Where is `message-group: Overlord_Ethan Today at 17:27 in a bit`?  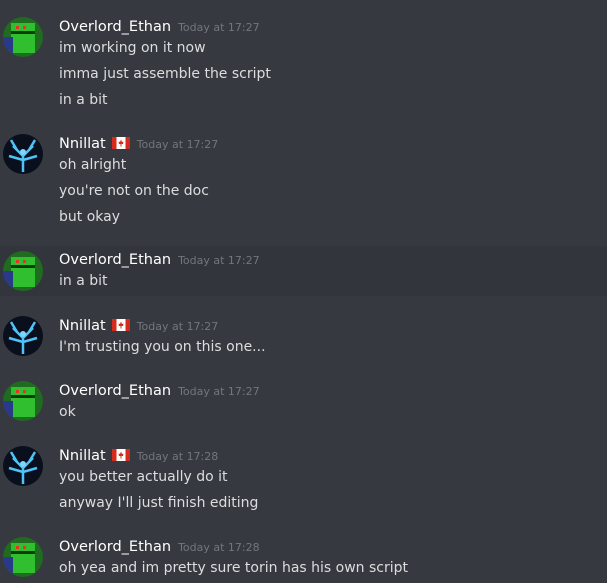 message-group: Overlord_Ethan Today at 17:27 in a bit is located at coordinates (303, 271).